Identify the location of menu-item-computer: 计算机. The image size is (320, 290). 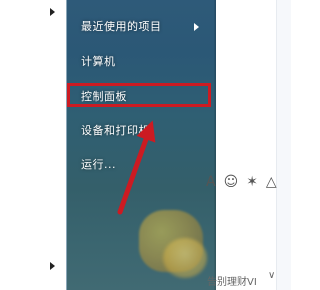
(98, 62).